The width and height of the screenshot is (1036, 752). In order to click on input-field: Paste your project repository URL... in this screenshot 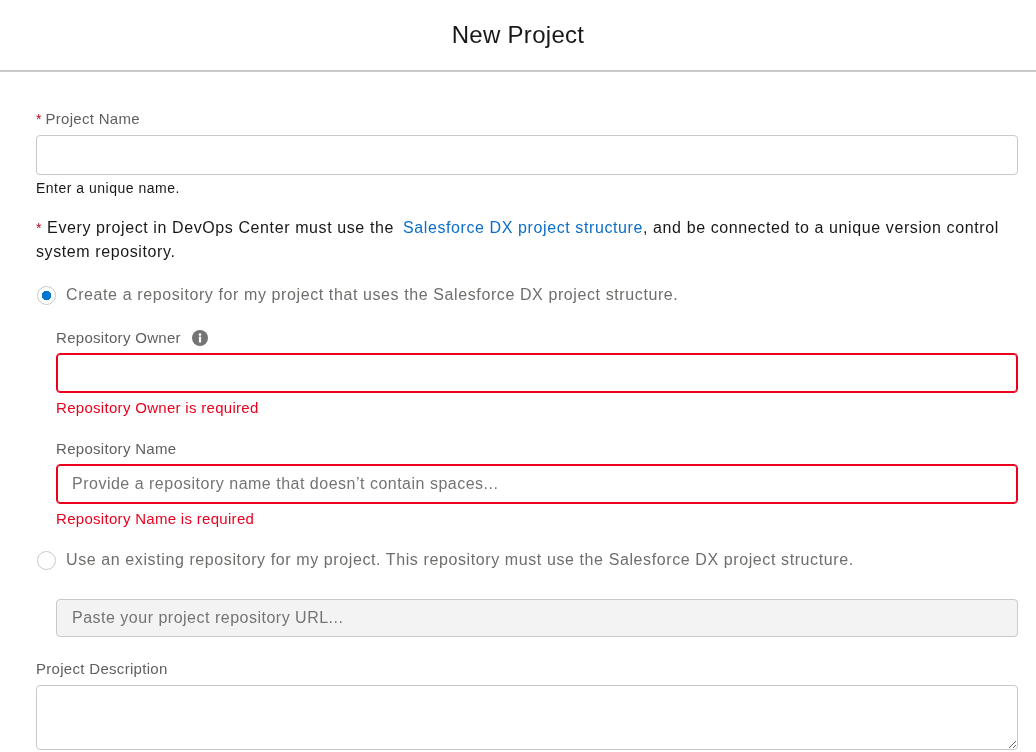, I will do `click(537, 618)`.